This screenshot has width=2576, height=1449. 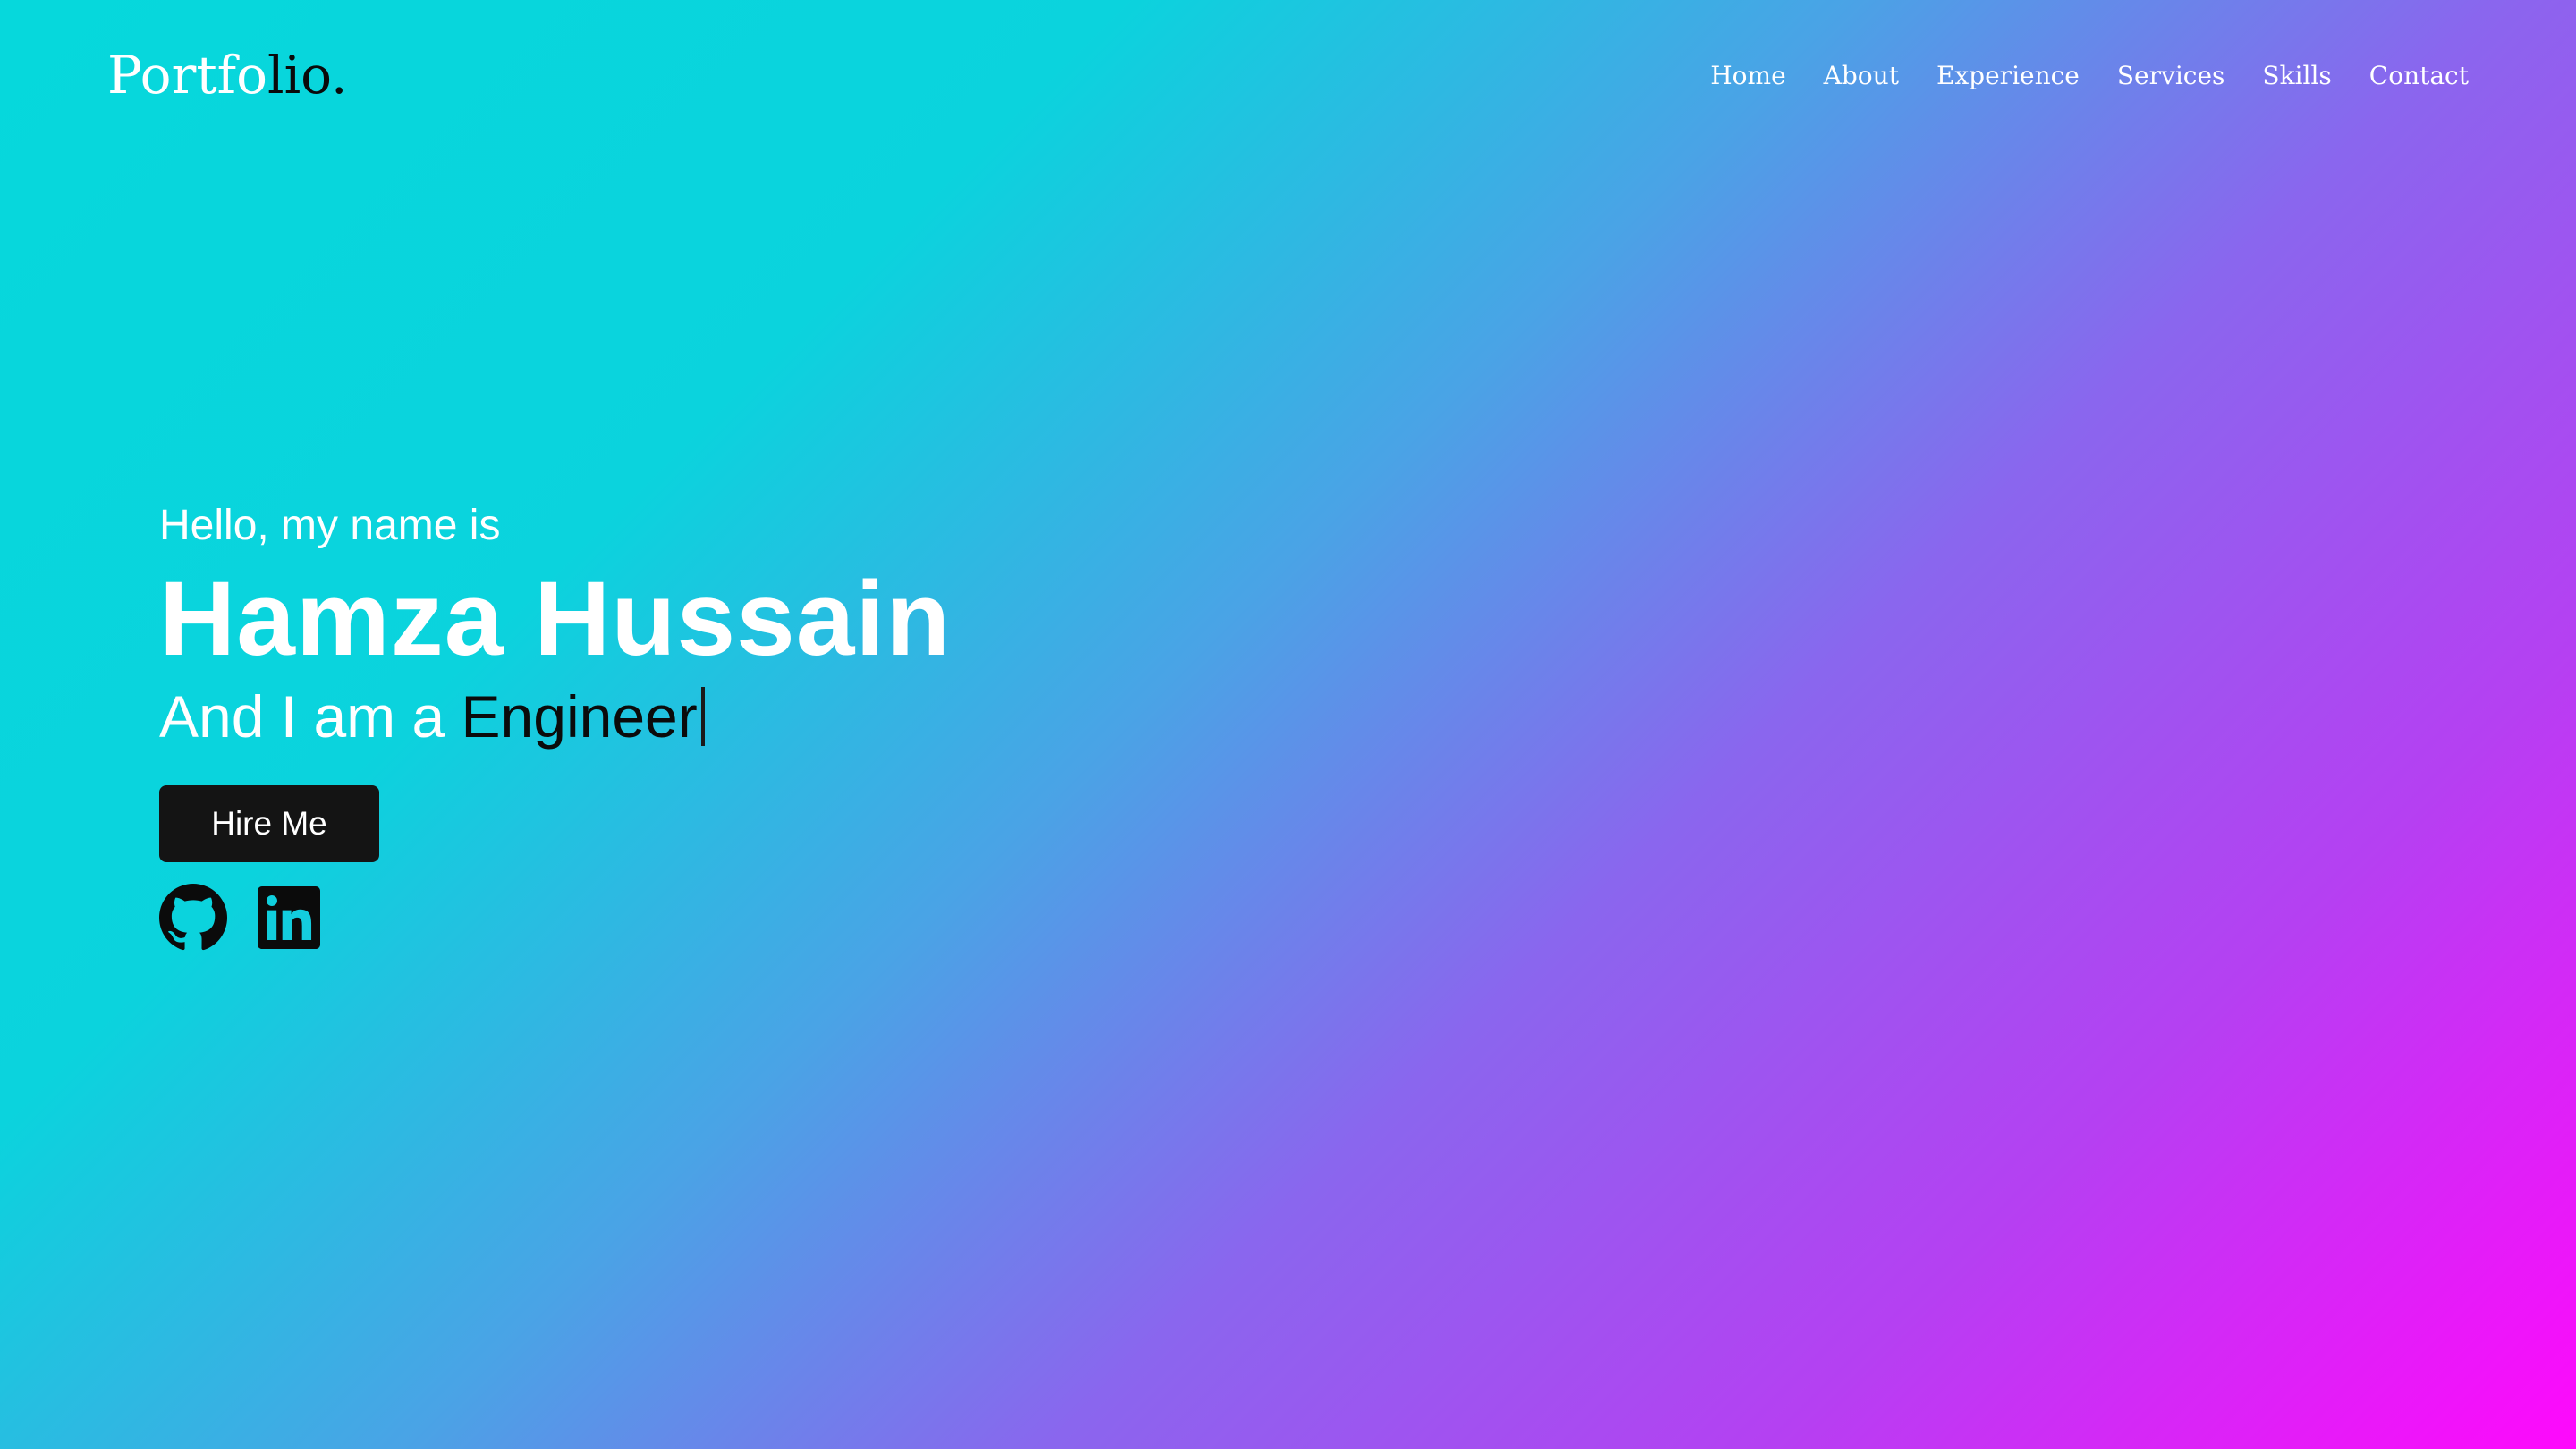 What do you see at coordinates (579, 716) in the screenshot?
I see `role-typed-word: Engineer` at bounding box center [579, 716].